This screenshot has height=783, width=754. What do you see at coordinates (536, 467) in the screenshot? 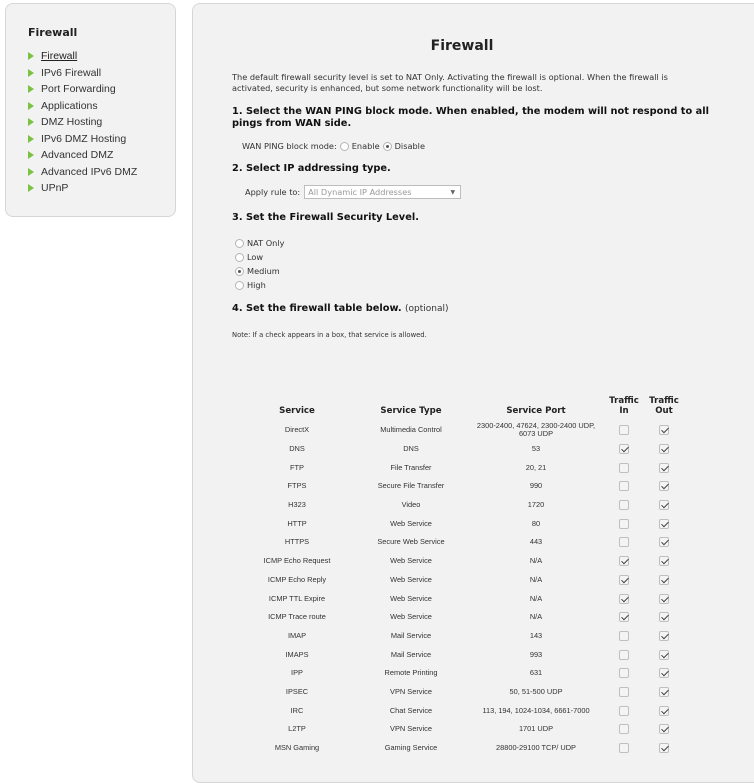
I see `cell-port: 20, 21` at bounding box center [536, 467].